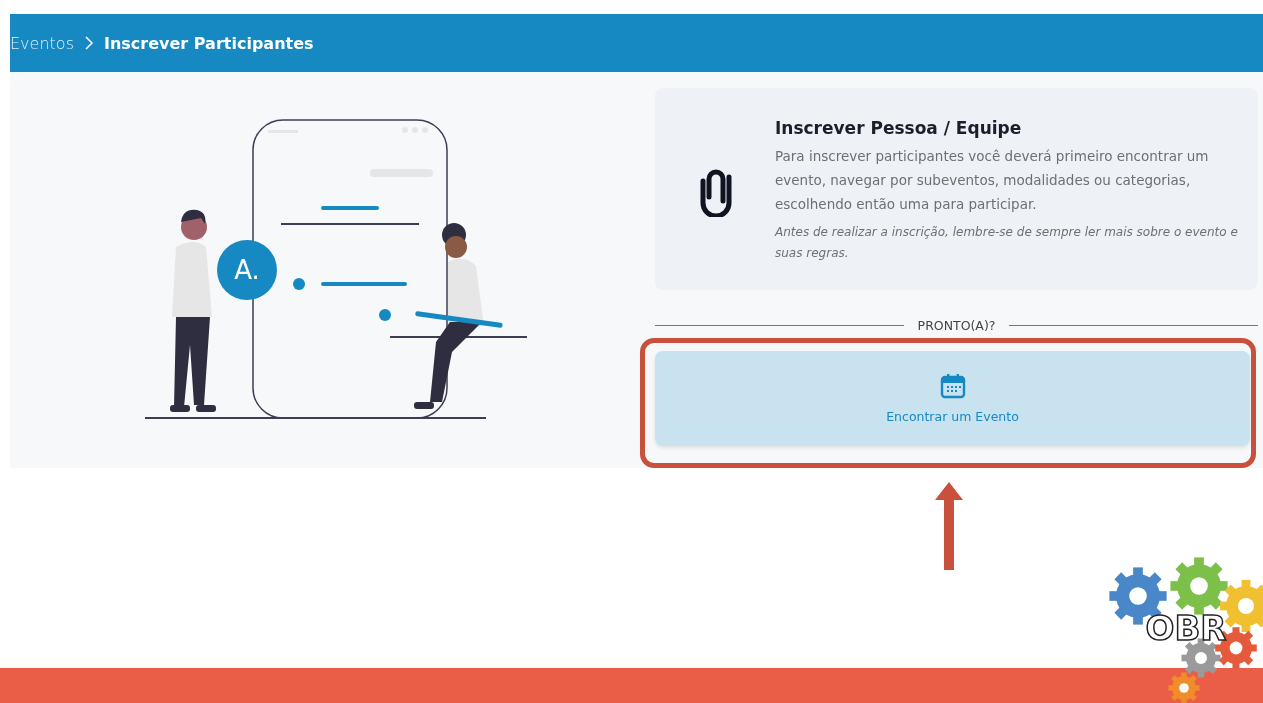  I want to click on card-note: Antes de realizar a inscrição, lembre-se de sempre ler mais sobre o evento e suas regras., so click(1006, 243).